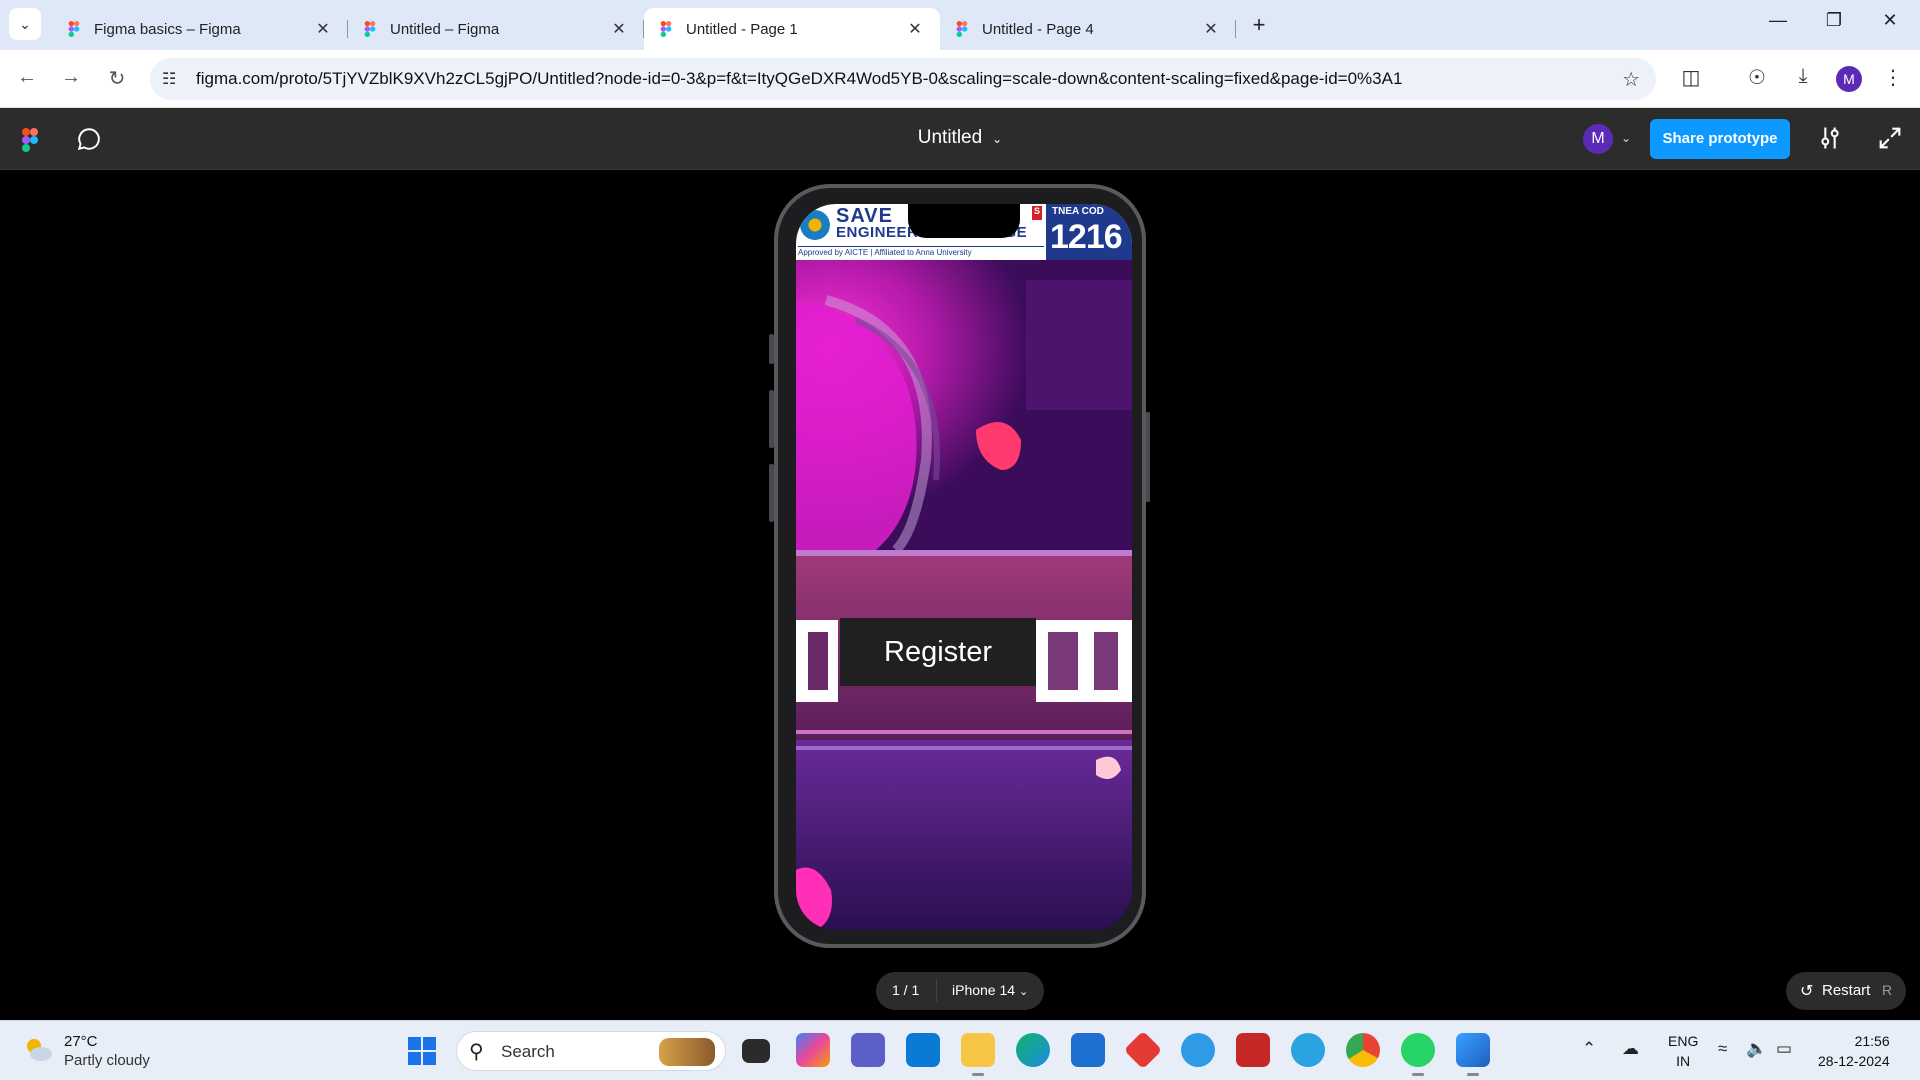 The image size is (1920, 1080). I want to click on minimize-button: —, so click(1778, 20).